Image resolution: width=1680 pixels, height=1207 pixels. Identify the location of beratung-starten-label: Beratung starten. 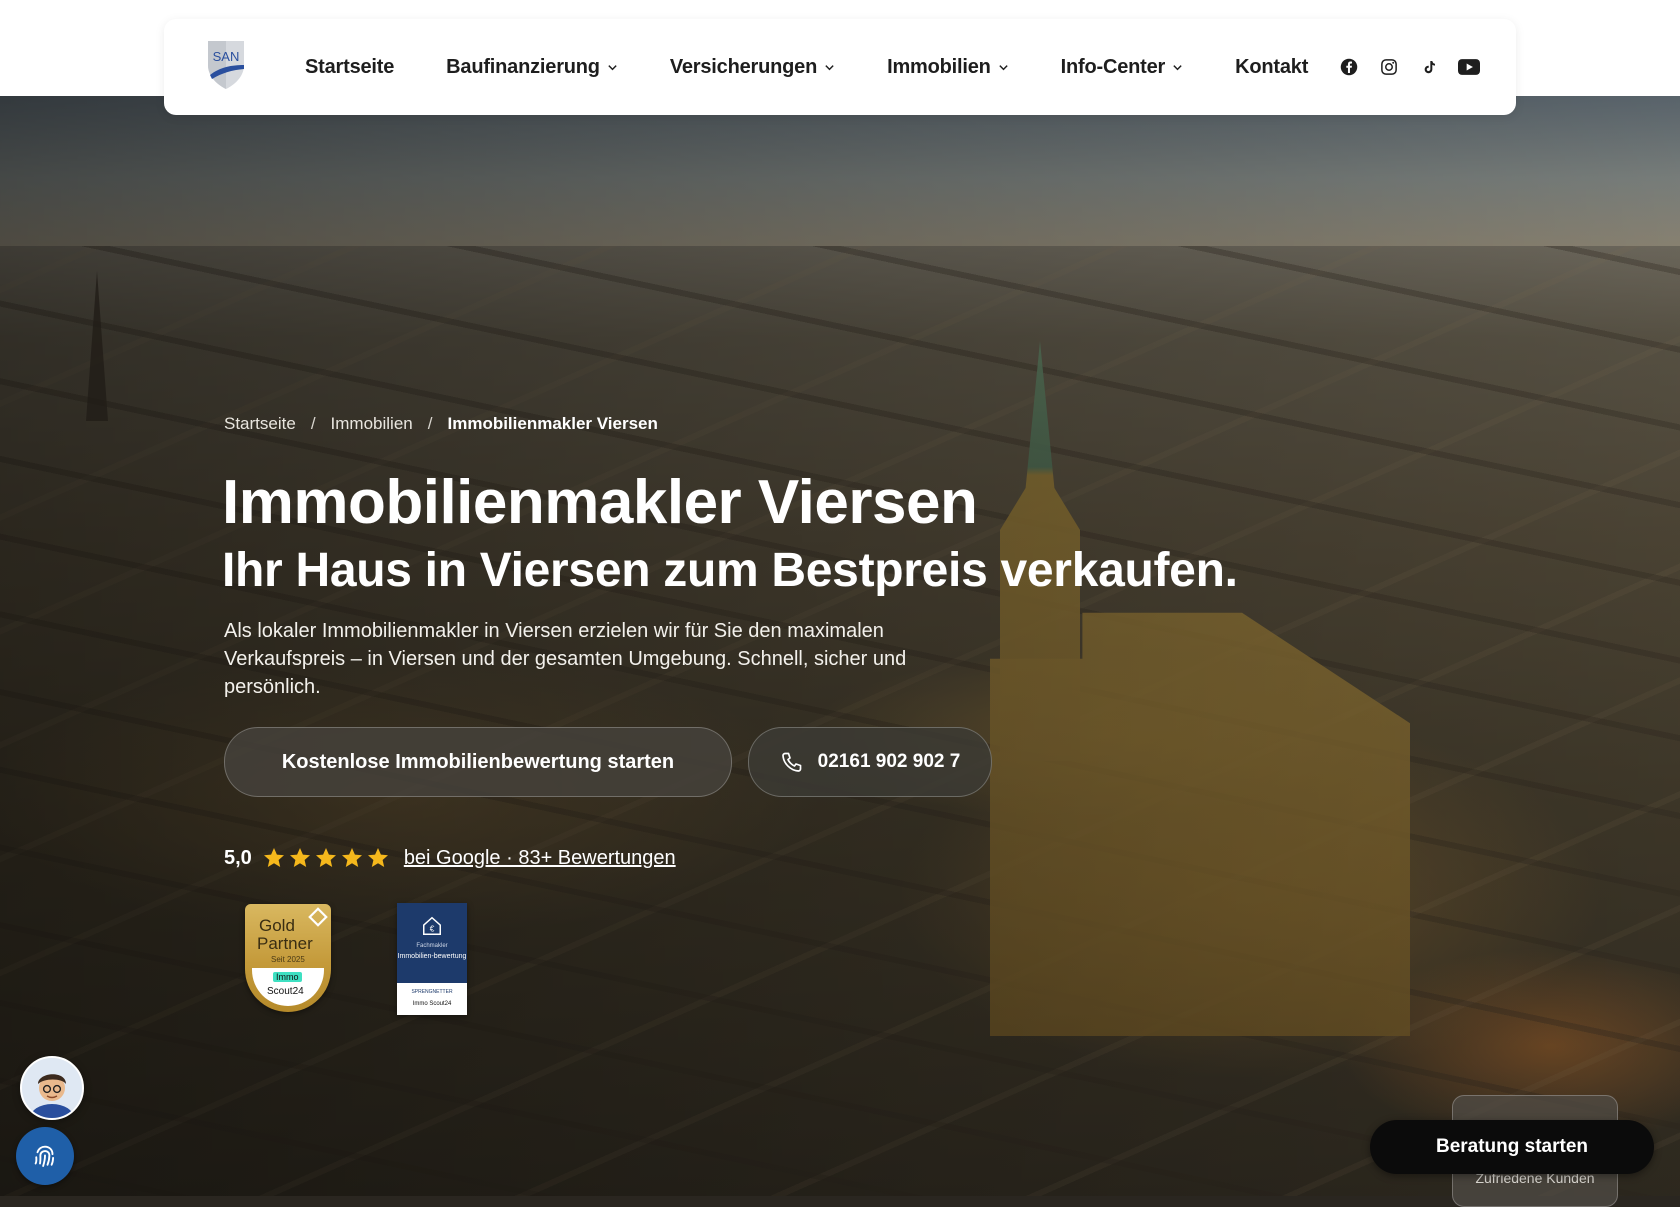
(1512, 1146).